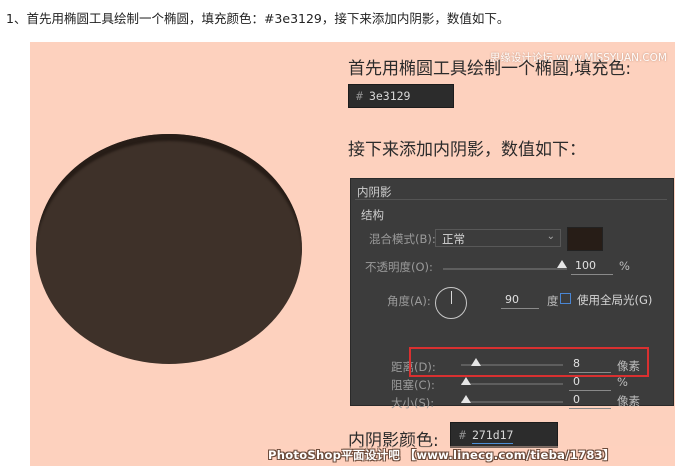  What do you see at coordinates (628, 401) in the screenshot?
I see `size-unit: 像素` at bounding box center [628, 401].